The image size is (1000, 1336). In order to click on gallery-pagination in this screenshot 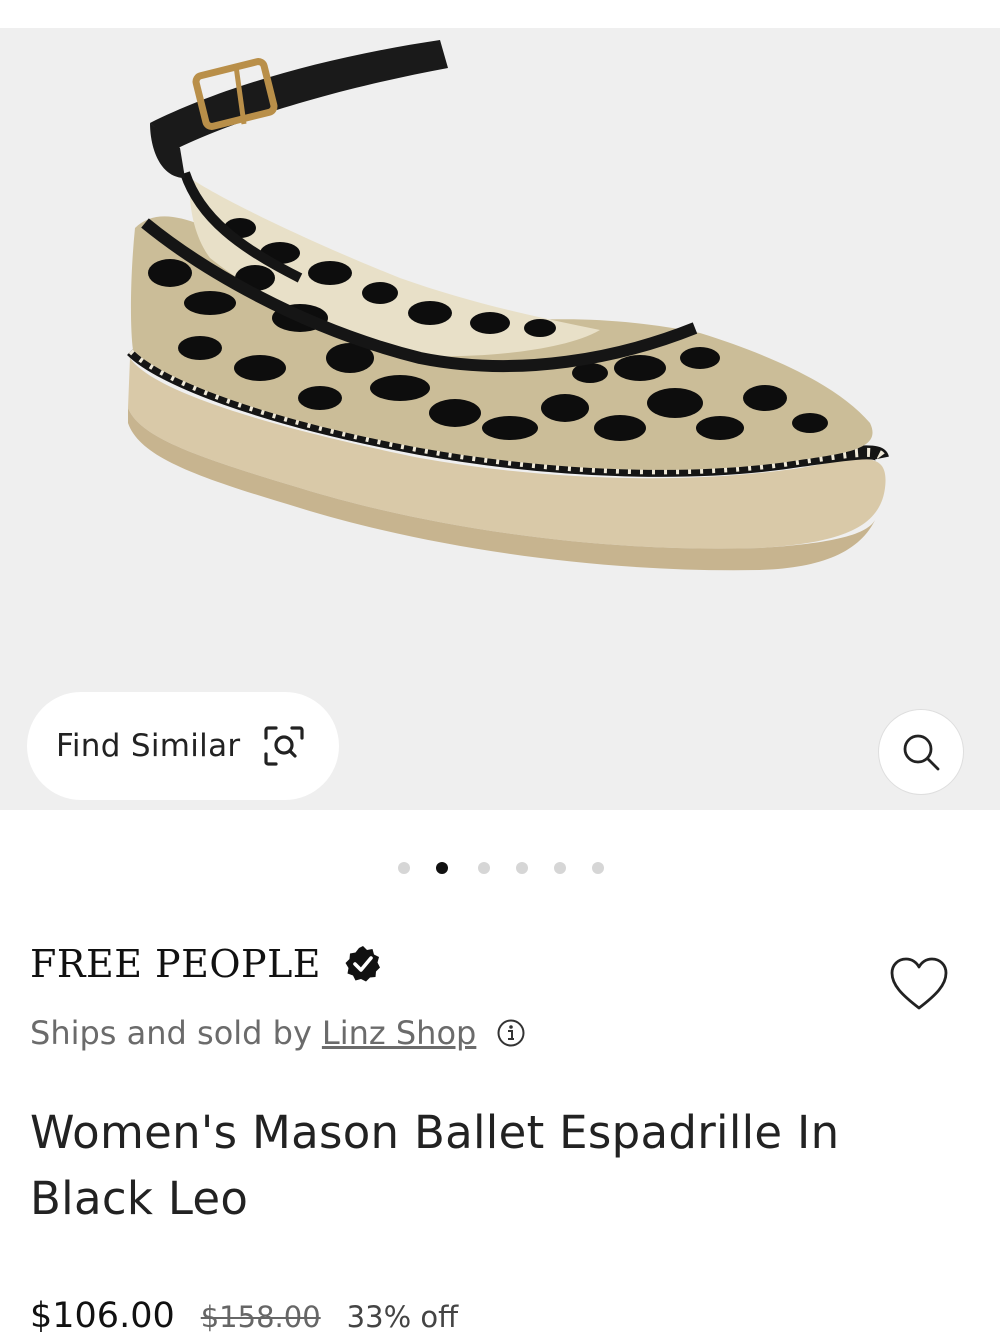, I will do `click(500, 868)`.